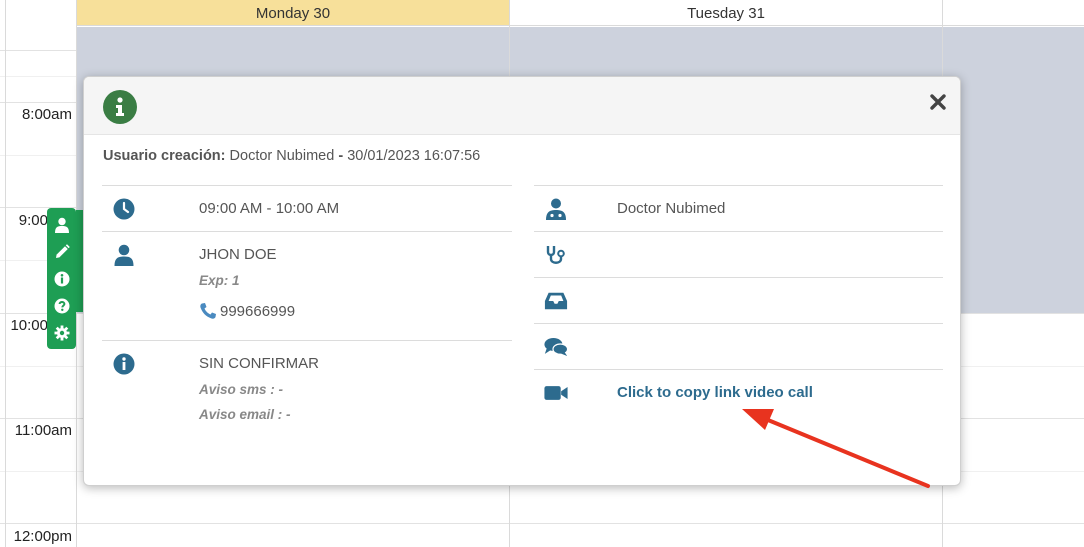  I want to click on time-label: 8:00am, so click(46, 114).